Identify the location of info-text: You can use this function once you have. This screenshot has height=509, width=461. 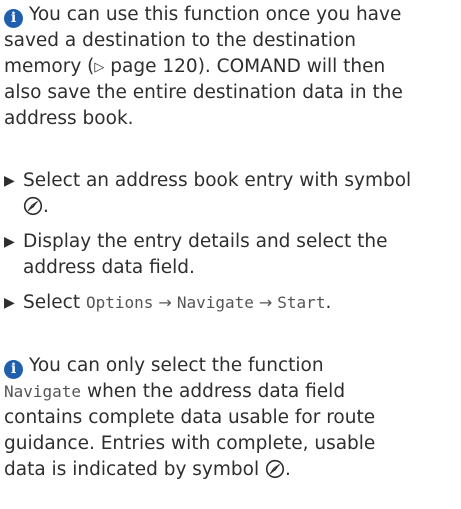
(215, 14).